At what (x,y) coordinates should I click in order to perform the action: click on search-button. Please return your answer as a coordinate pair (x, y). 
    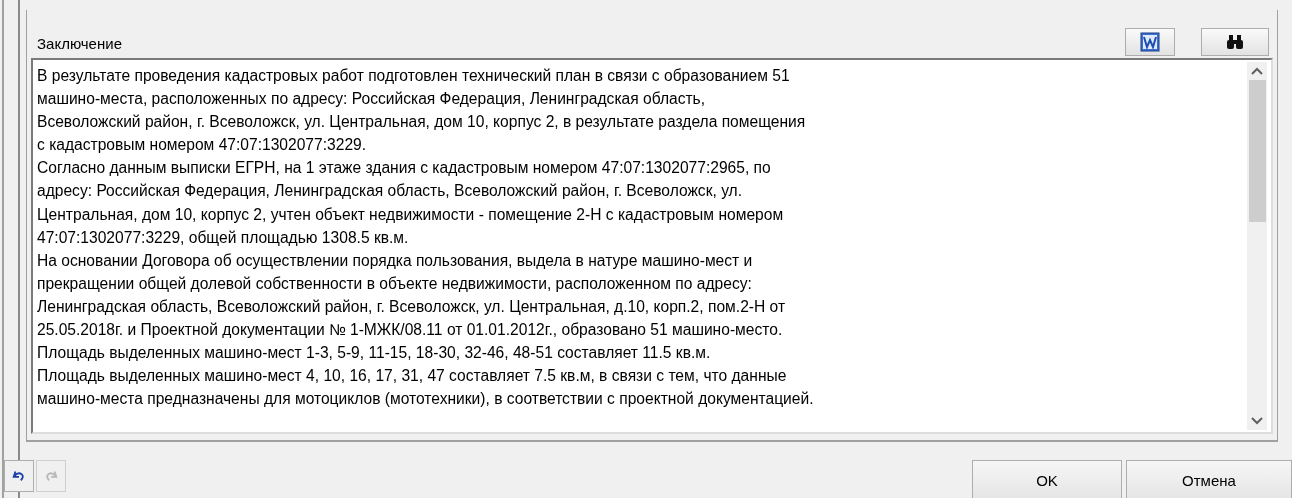
    Looking at the image, I should click on (1235, 42).